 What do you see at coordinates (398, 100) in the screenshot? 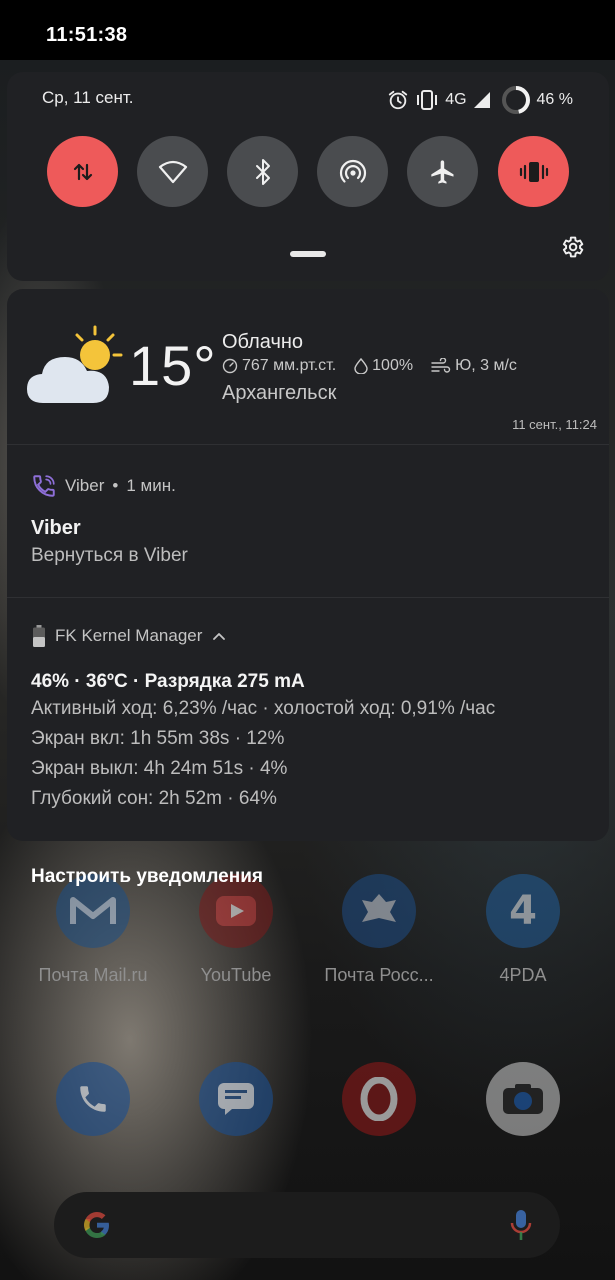
I see `alarm-icon` at bounding box center [398, 100].